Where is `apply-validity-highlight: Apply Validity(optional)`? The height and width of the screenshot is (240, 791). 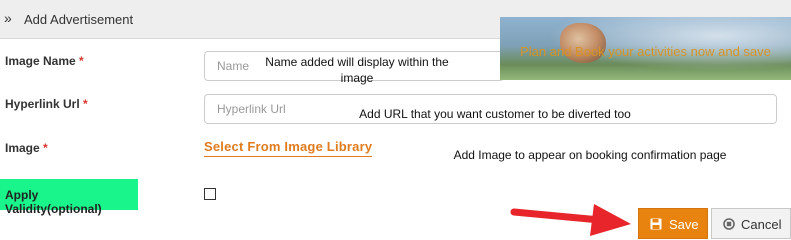
apply-validity-highlight: Apply Validity(optional) is located at coordinates (69, 197).